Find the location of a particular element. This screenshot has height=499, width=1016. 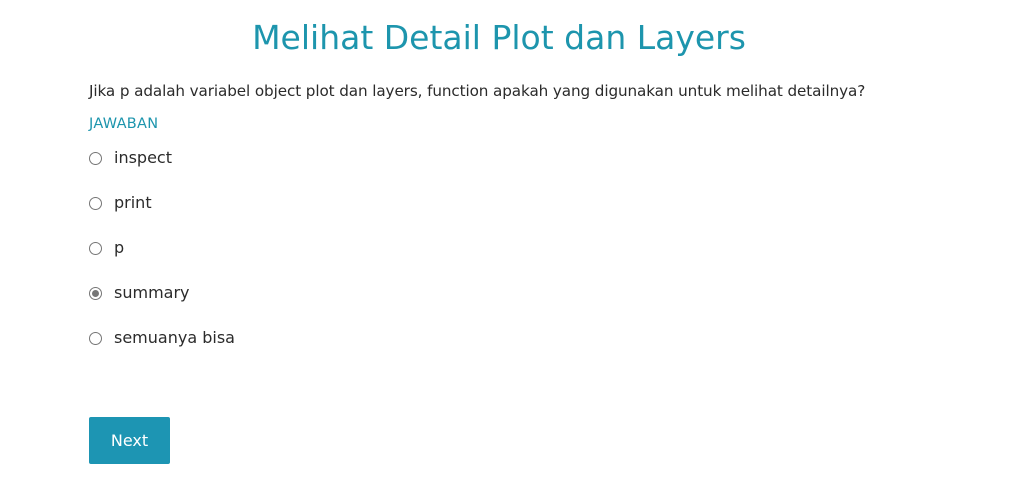

option-summary: summary is located at coordinates (162, 293).